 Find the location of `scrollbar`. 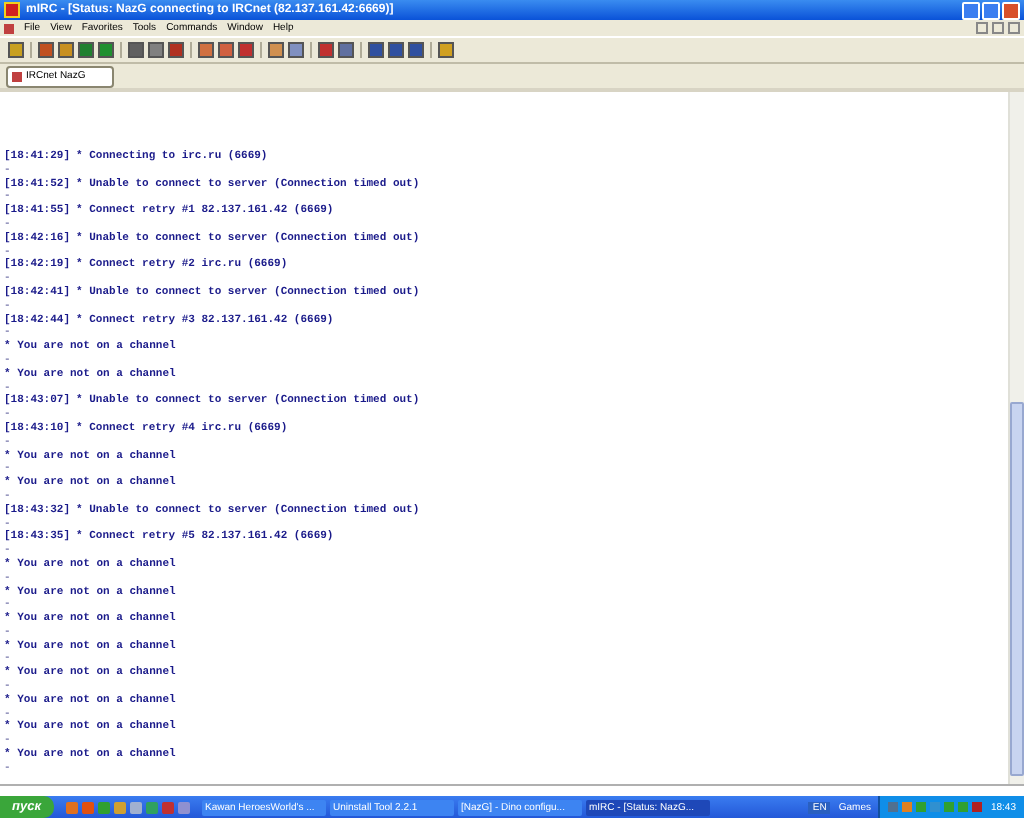

scrollbar is located at coordinates (1016, 438).